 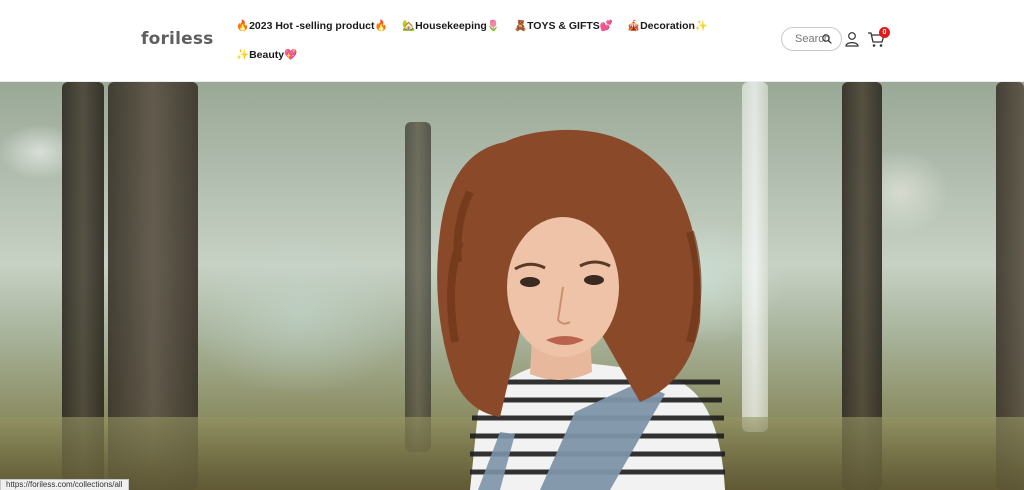 I want to click on nav-item-toys-gifts: 🧸TOYS & GIFTS💕, so click(x=563, y=25).